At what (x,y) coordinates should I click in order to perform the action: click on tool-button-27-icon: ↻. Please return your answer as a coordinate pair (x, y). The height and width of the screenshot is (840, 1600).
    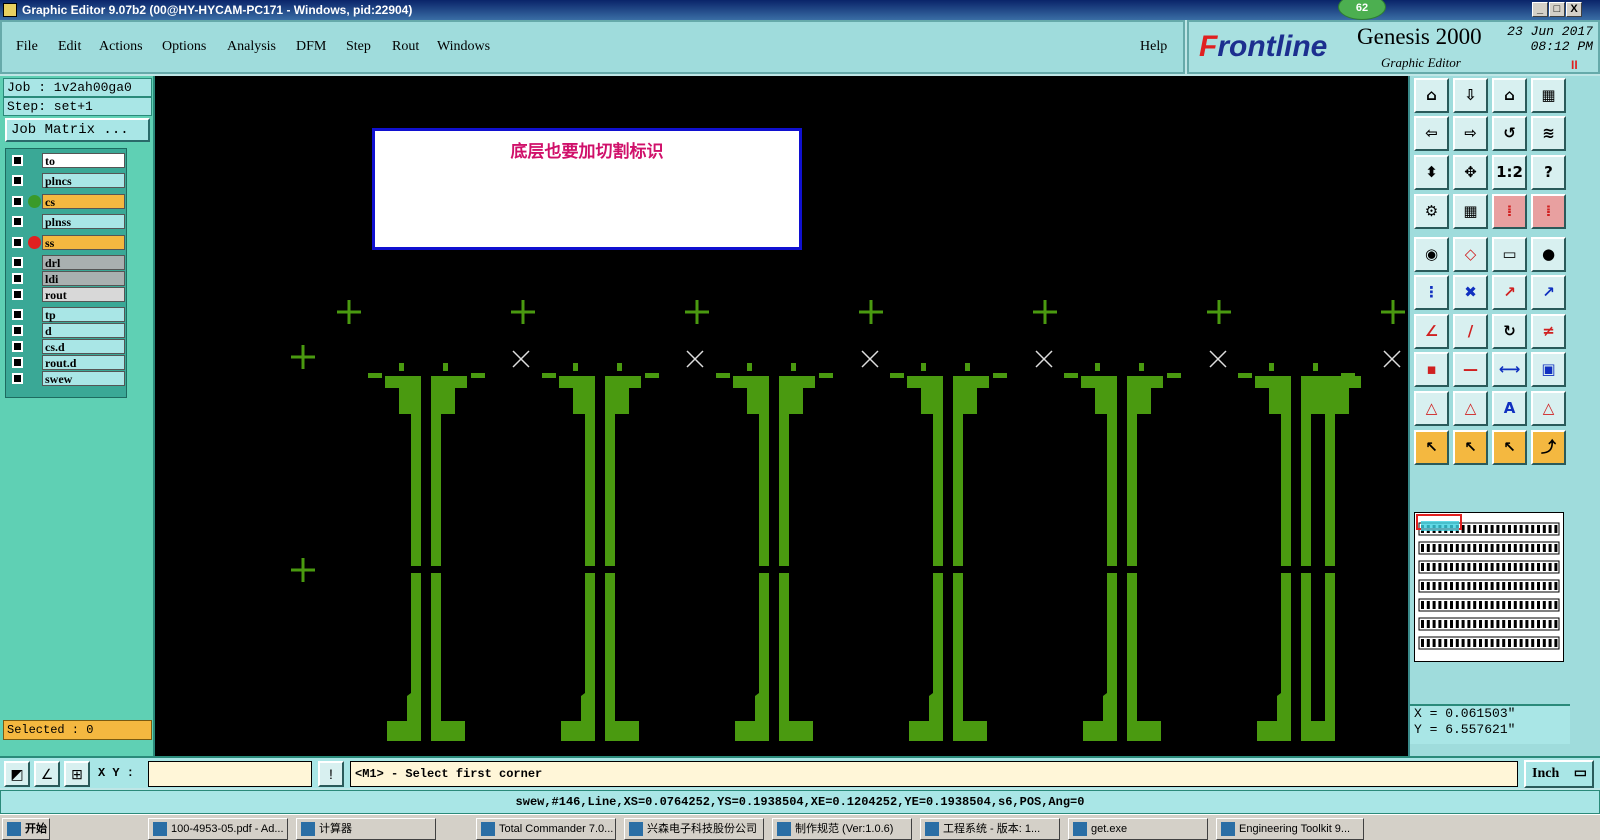
    Looking at the image, I should click on (1509, 331).